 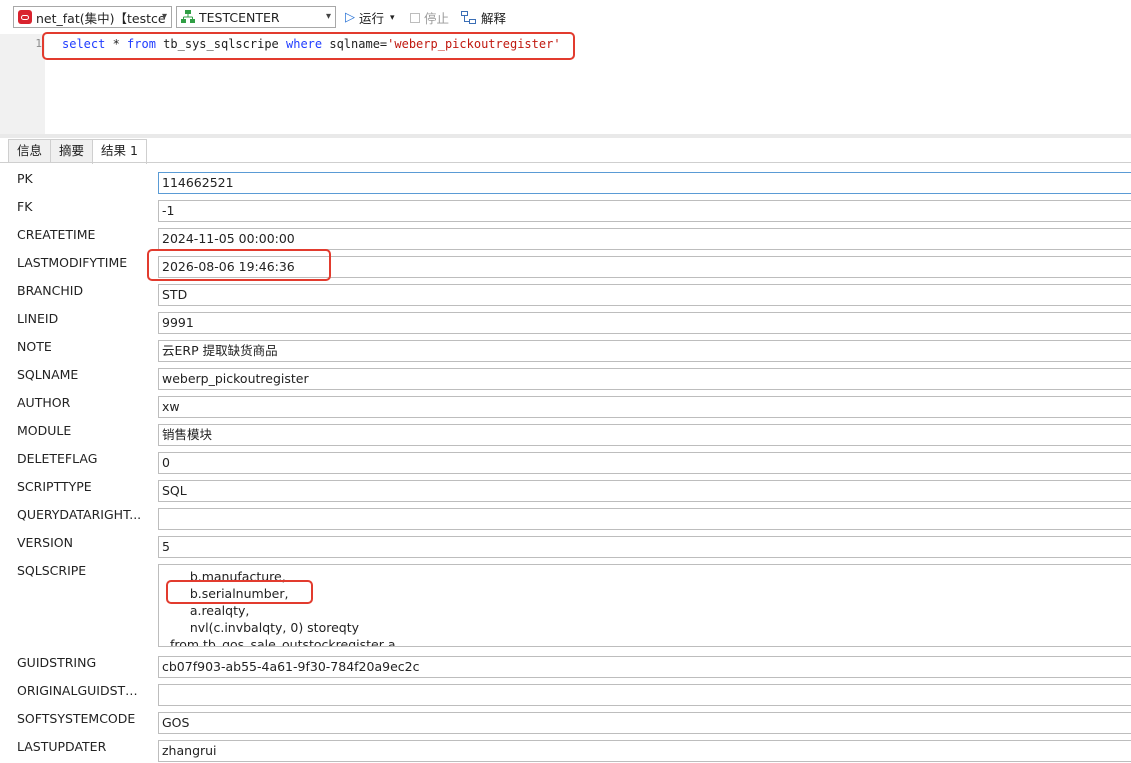 I want to click on field-row-note: NOTE 云ERP 提取缺货商品, so click(x=565, y=349).